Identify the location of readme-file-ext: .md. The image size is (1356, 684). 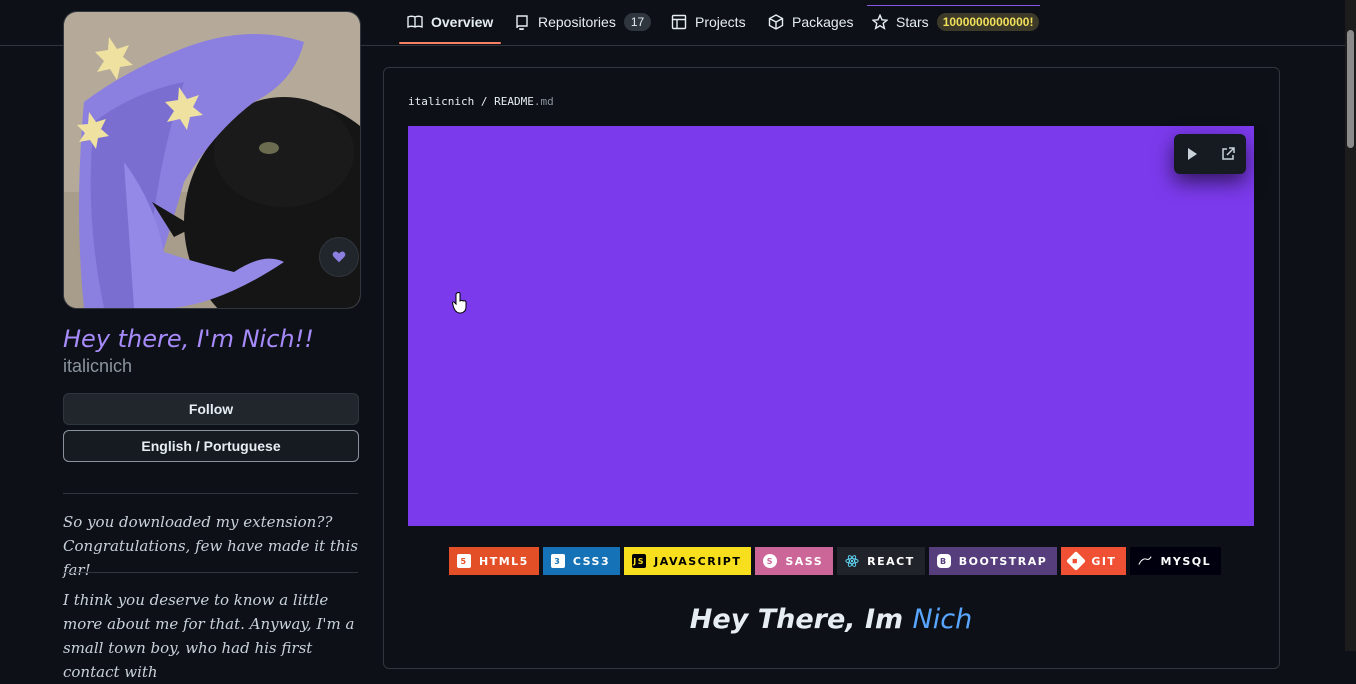
(543, 101).